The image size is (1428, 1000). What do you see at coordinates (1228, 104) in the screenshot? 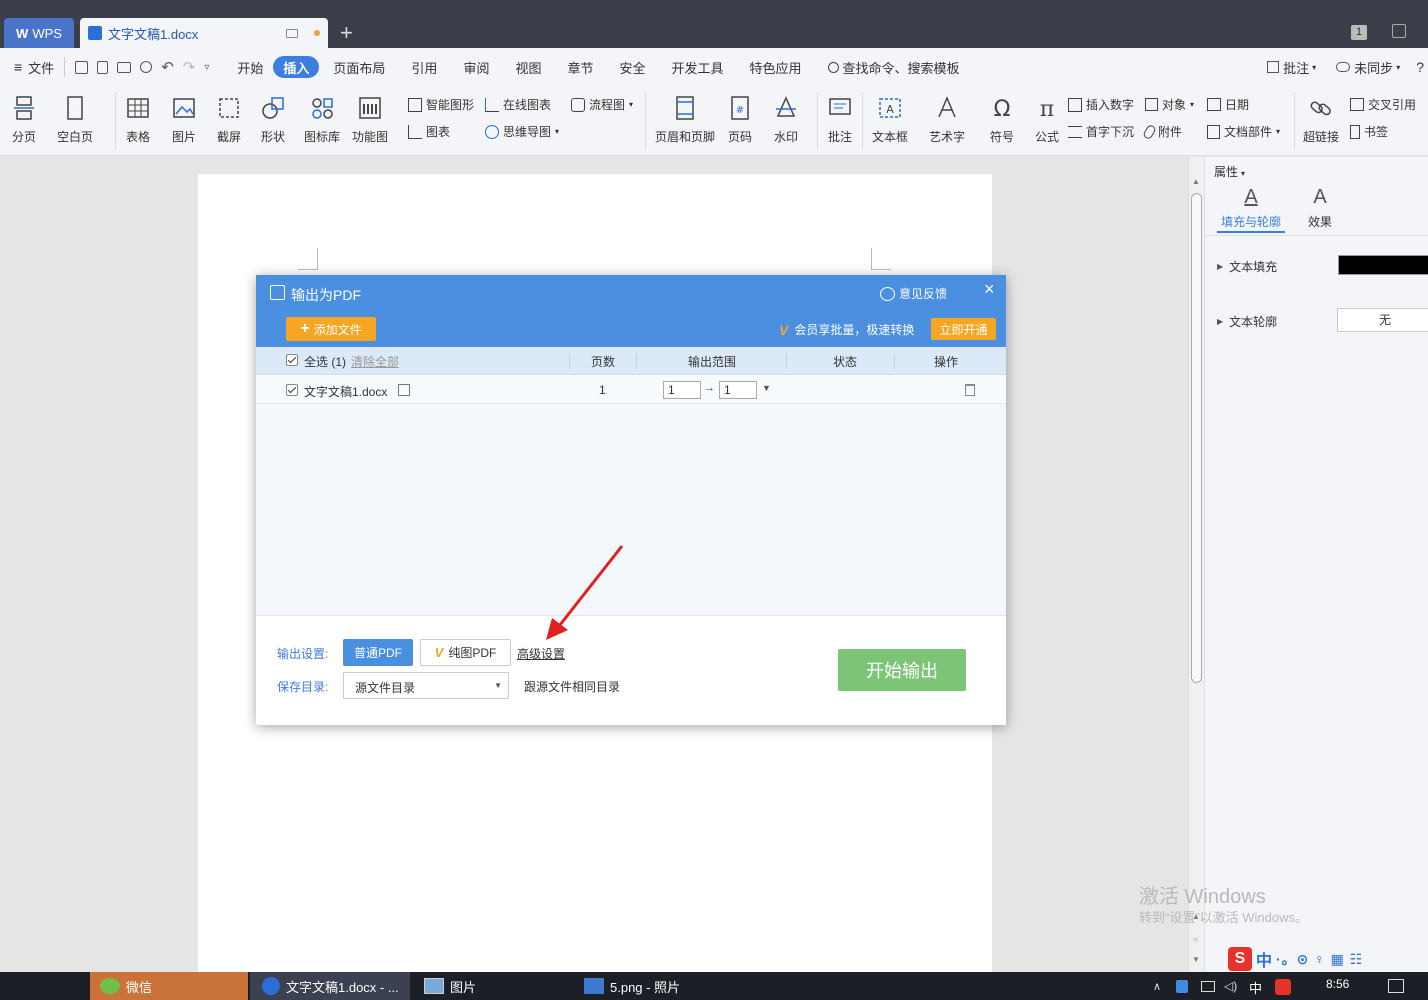
I see `date-button: 日期` at bounding box center [1228, 104].